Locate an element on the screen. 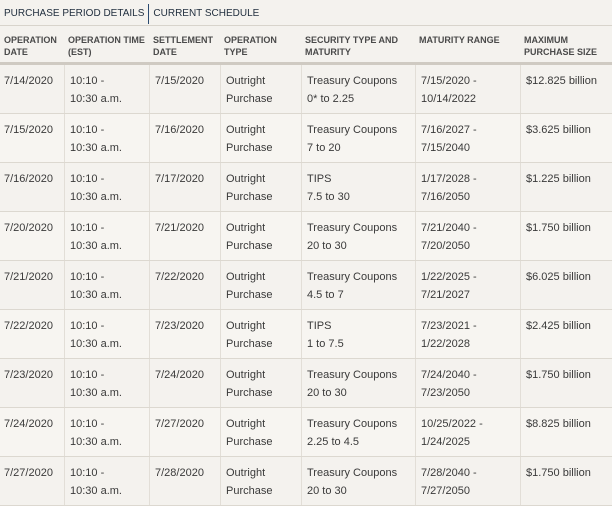 This screenshot has height=506, width=612. maximum-purchase-size: $3.625 billion is located at coordinates (558, 130).